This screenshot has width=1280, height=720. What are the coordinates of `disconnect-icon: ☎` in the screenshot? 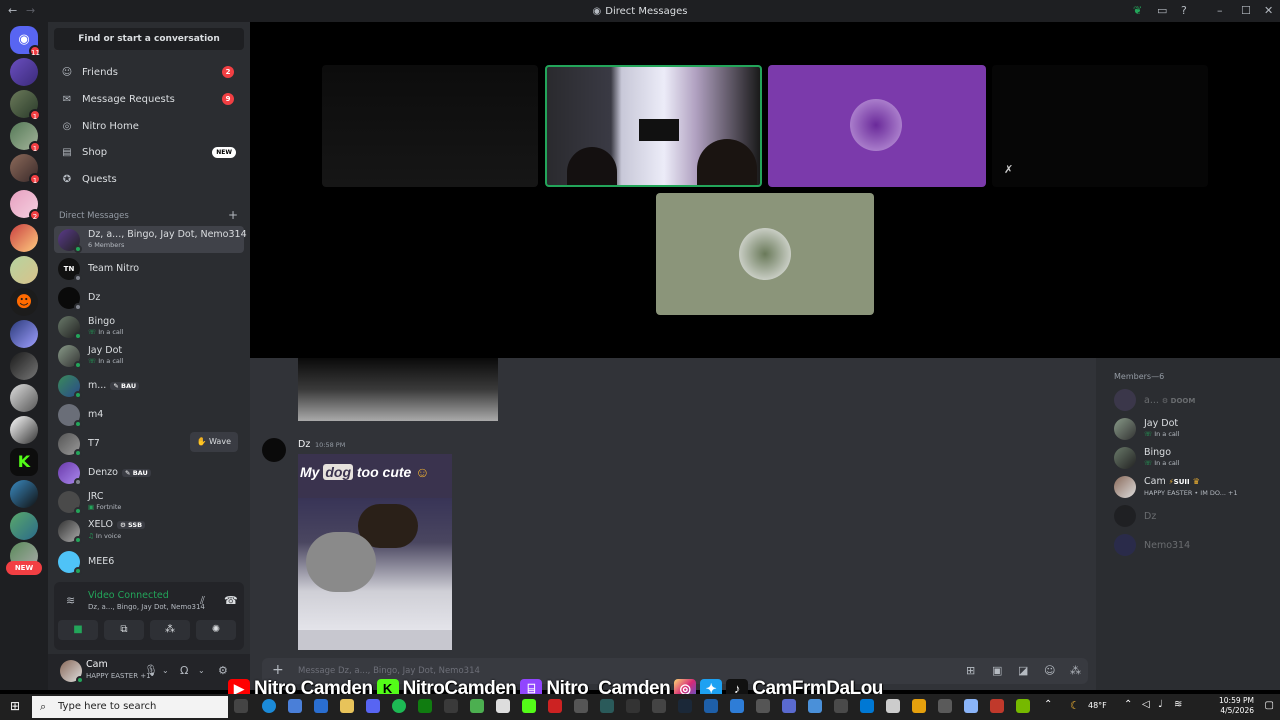 It's located at (231, 600).